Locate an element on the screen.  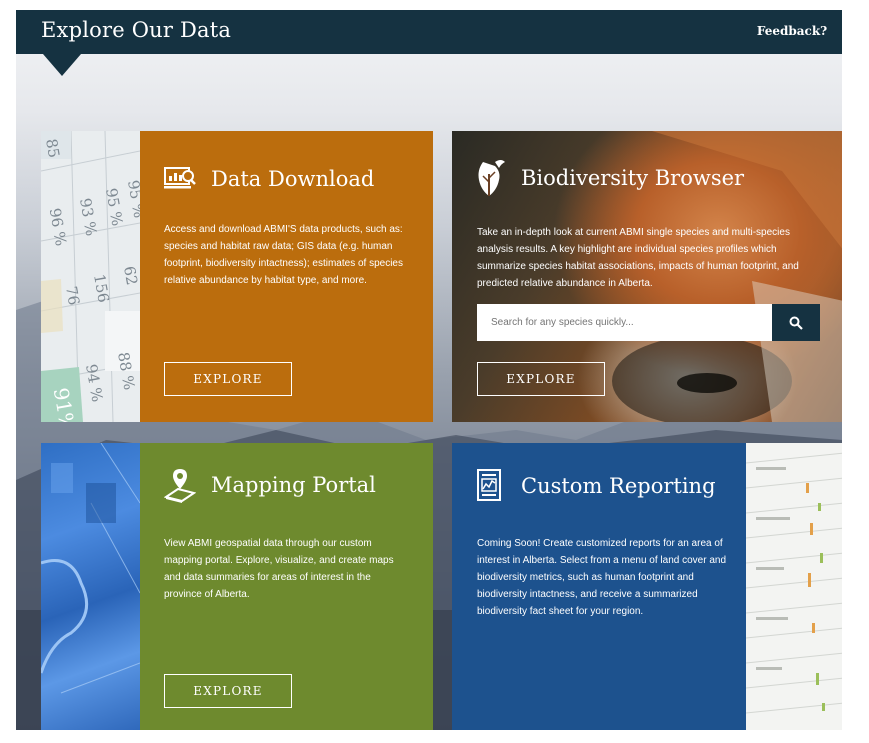
species-search is located at coordinates (648, 322).